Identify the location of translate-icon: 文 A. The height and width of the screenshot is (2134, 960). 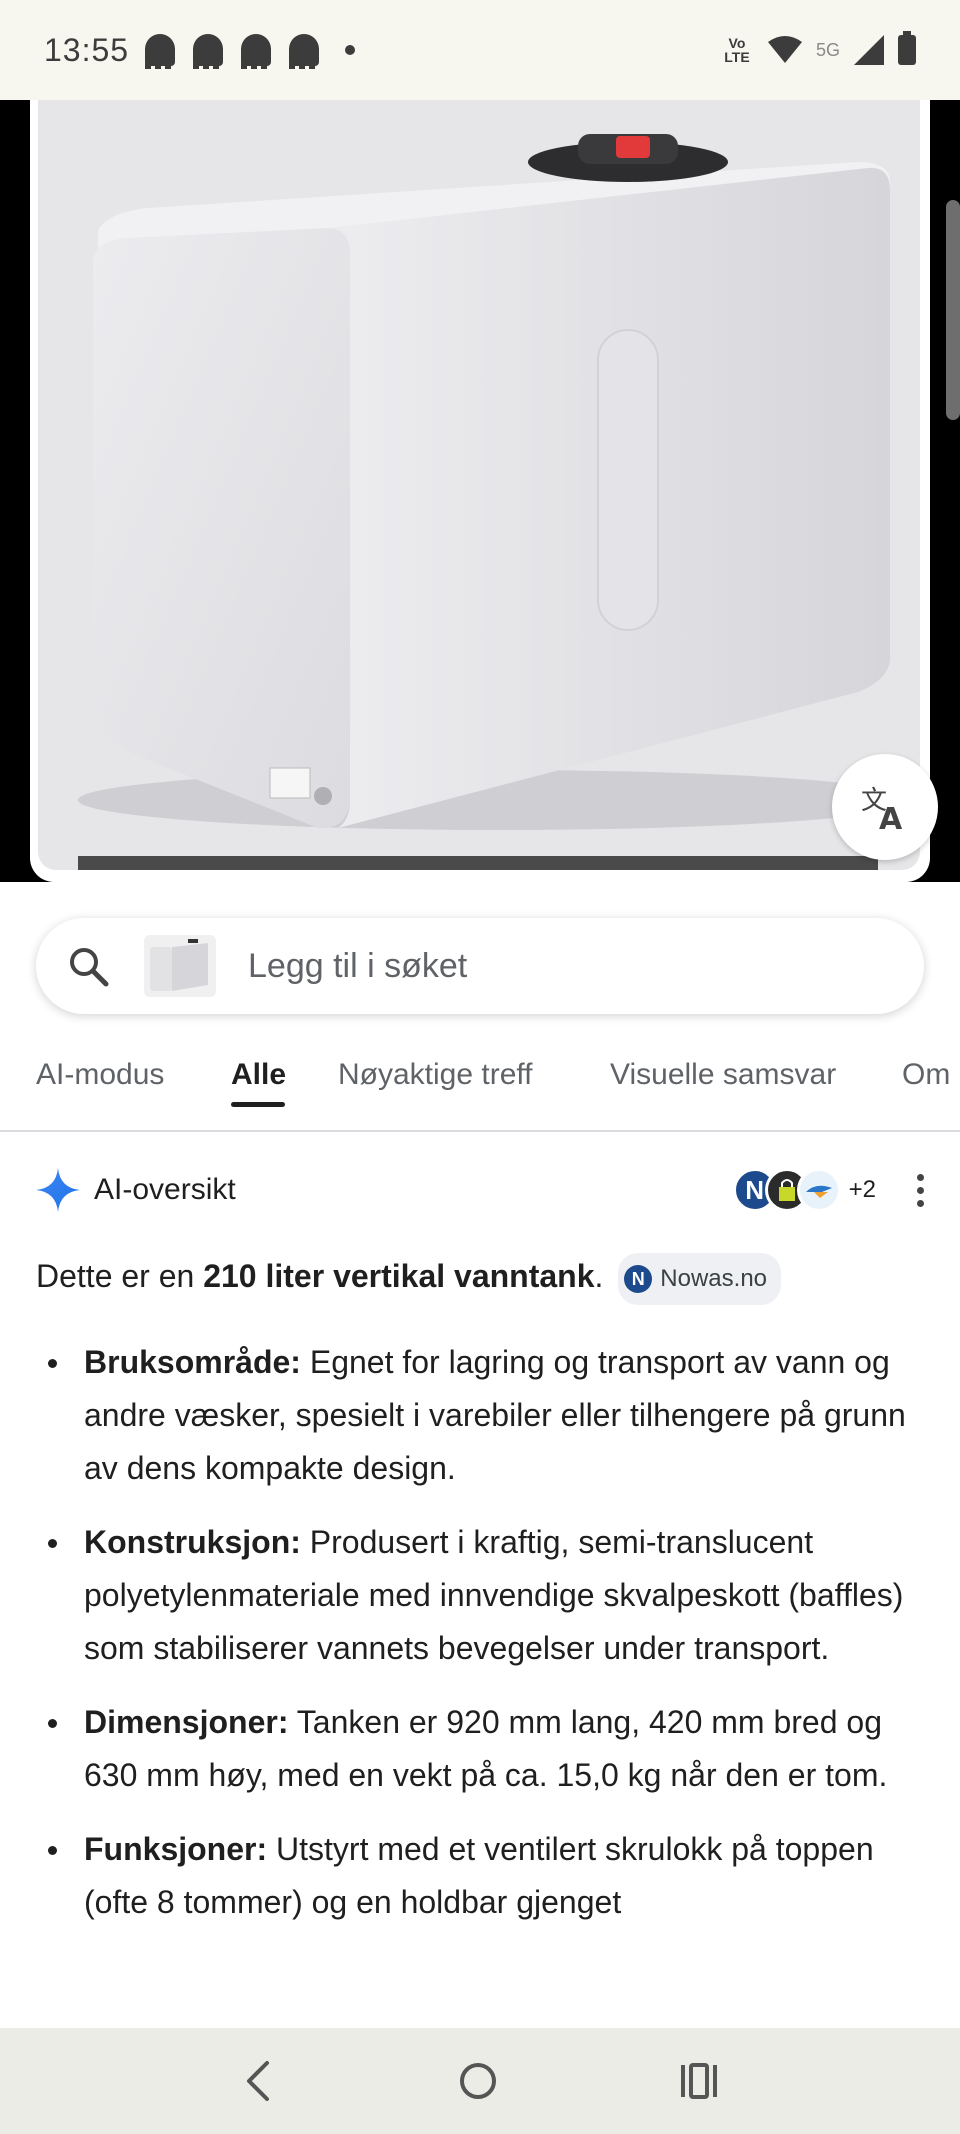
(882, 809).